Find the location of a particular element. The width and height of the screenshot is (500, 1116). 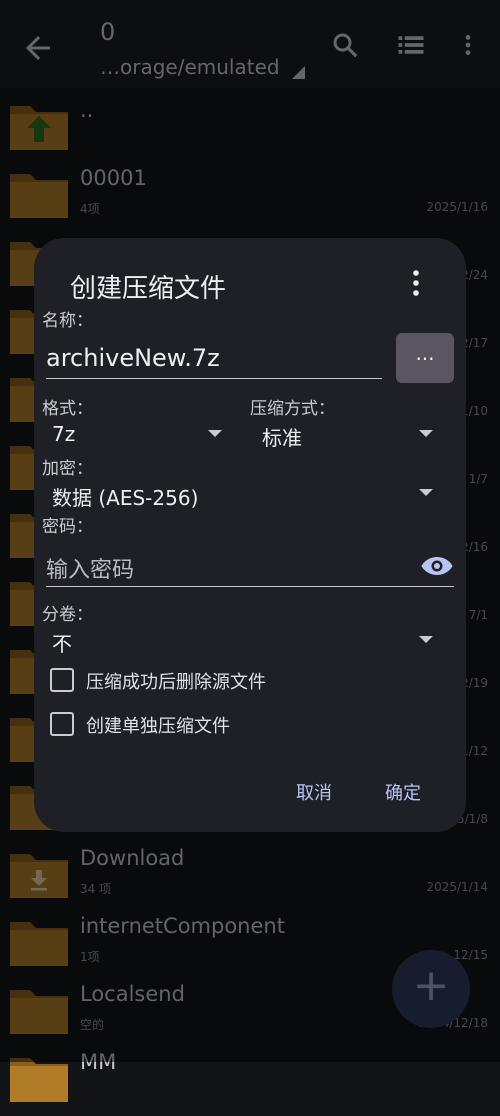

method-select: 标准 is located at coordinates (282, 436).